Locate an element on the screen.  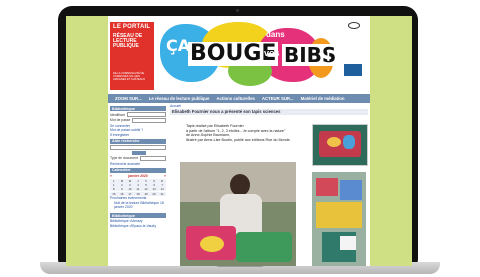
nav-item-reseau: Le réseau de lecture publique is located at coordinates (179, 98).